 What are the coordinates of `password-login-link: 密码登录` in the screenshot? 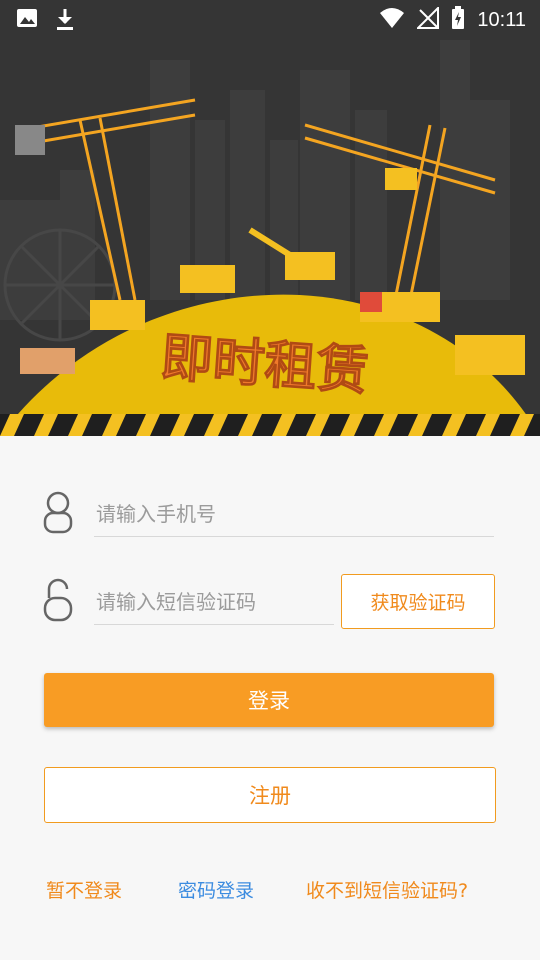 It's located at (216, 889).